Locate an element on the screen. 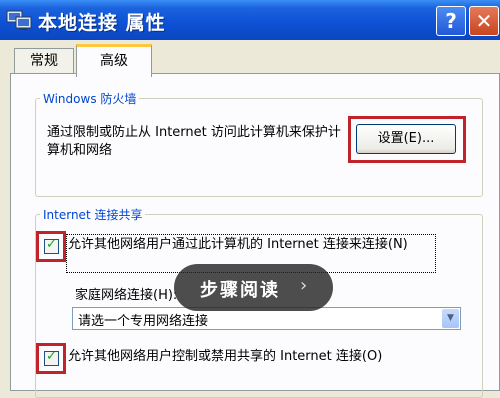 This screenshot has height=398, width=500. firewall-group-title: Windows 防火墙 is located at coordinates (90, 99).